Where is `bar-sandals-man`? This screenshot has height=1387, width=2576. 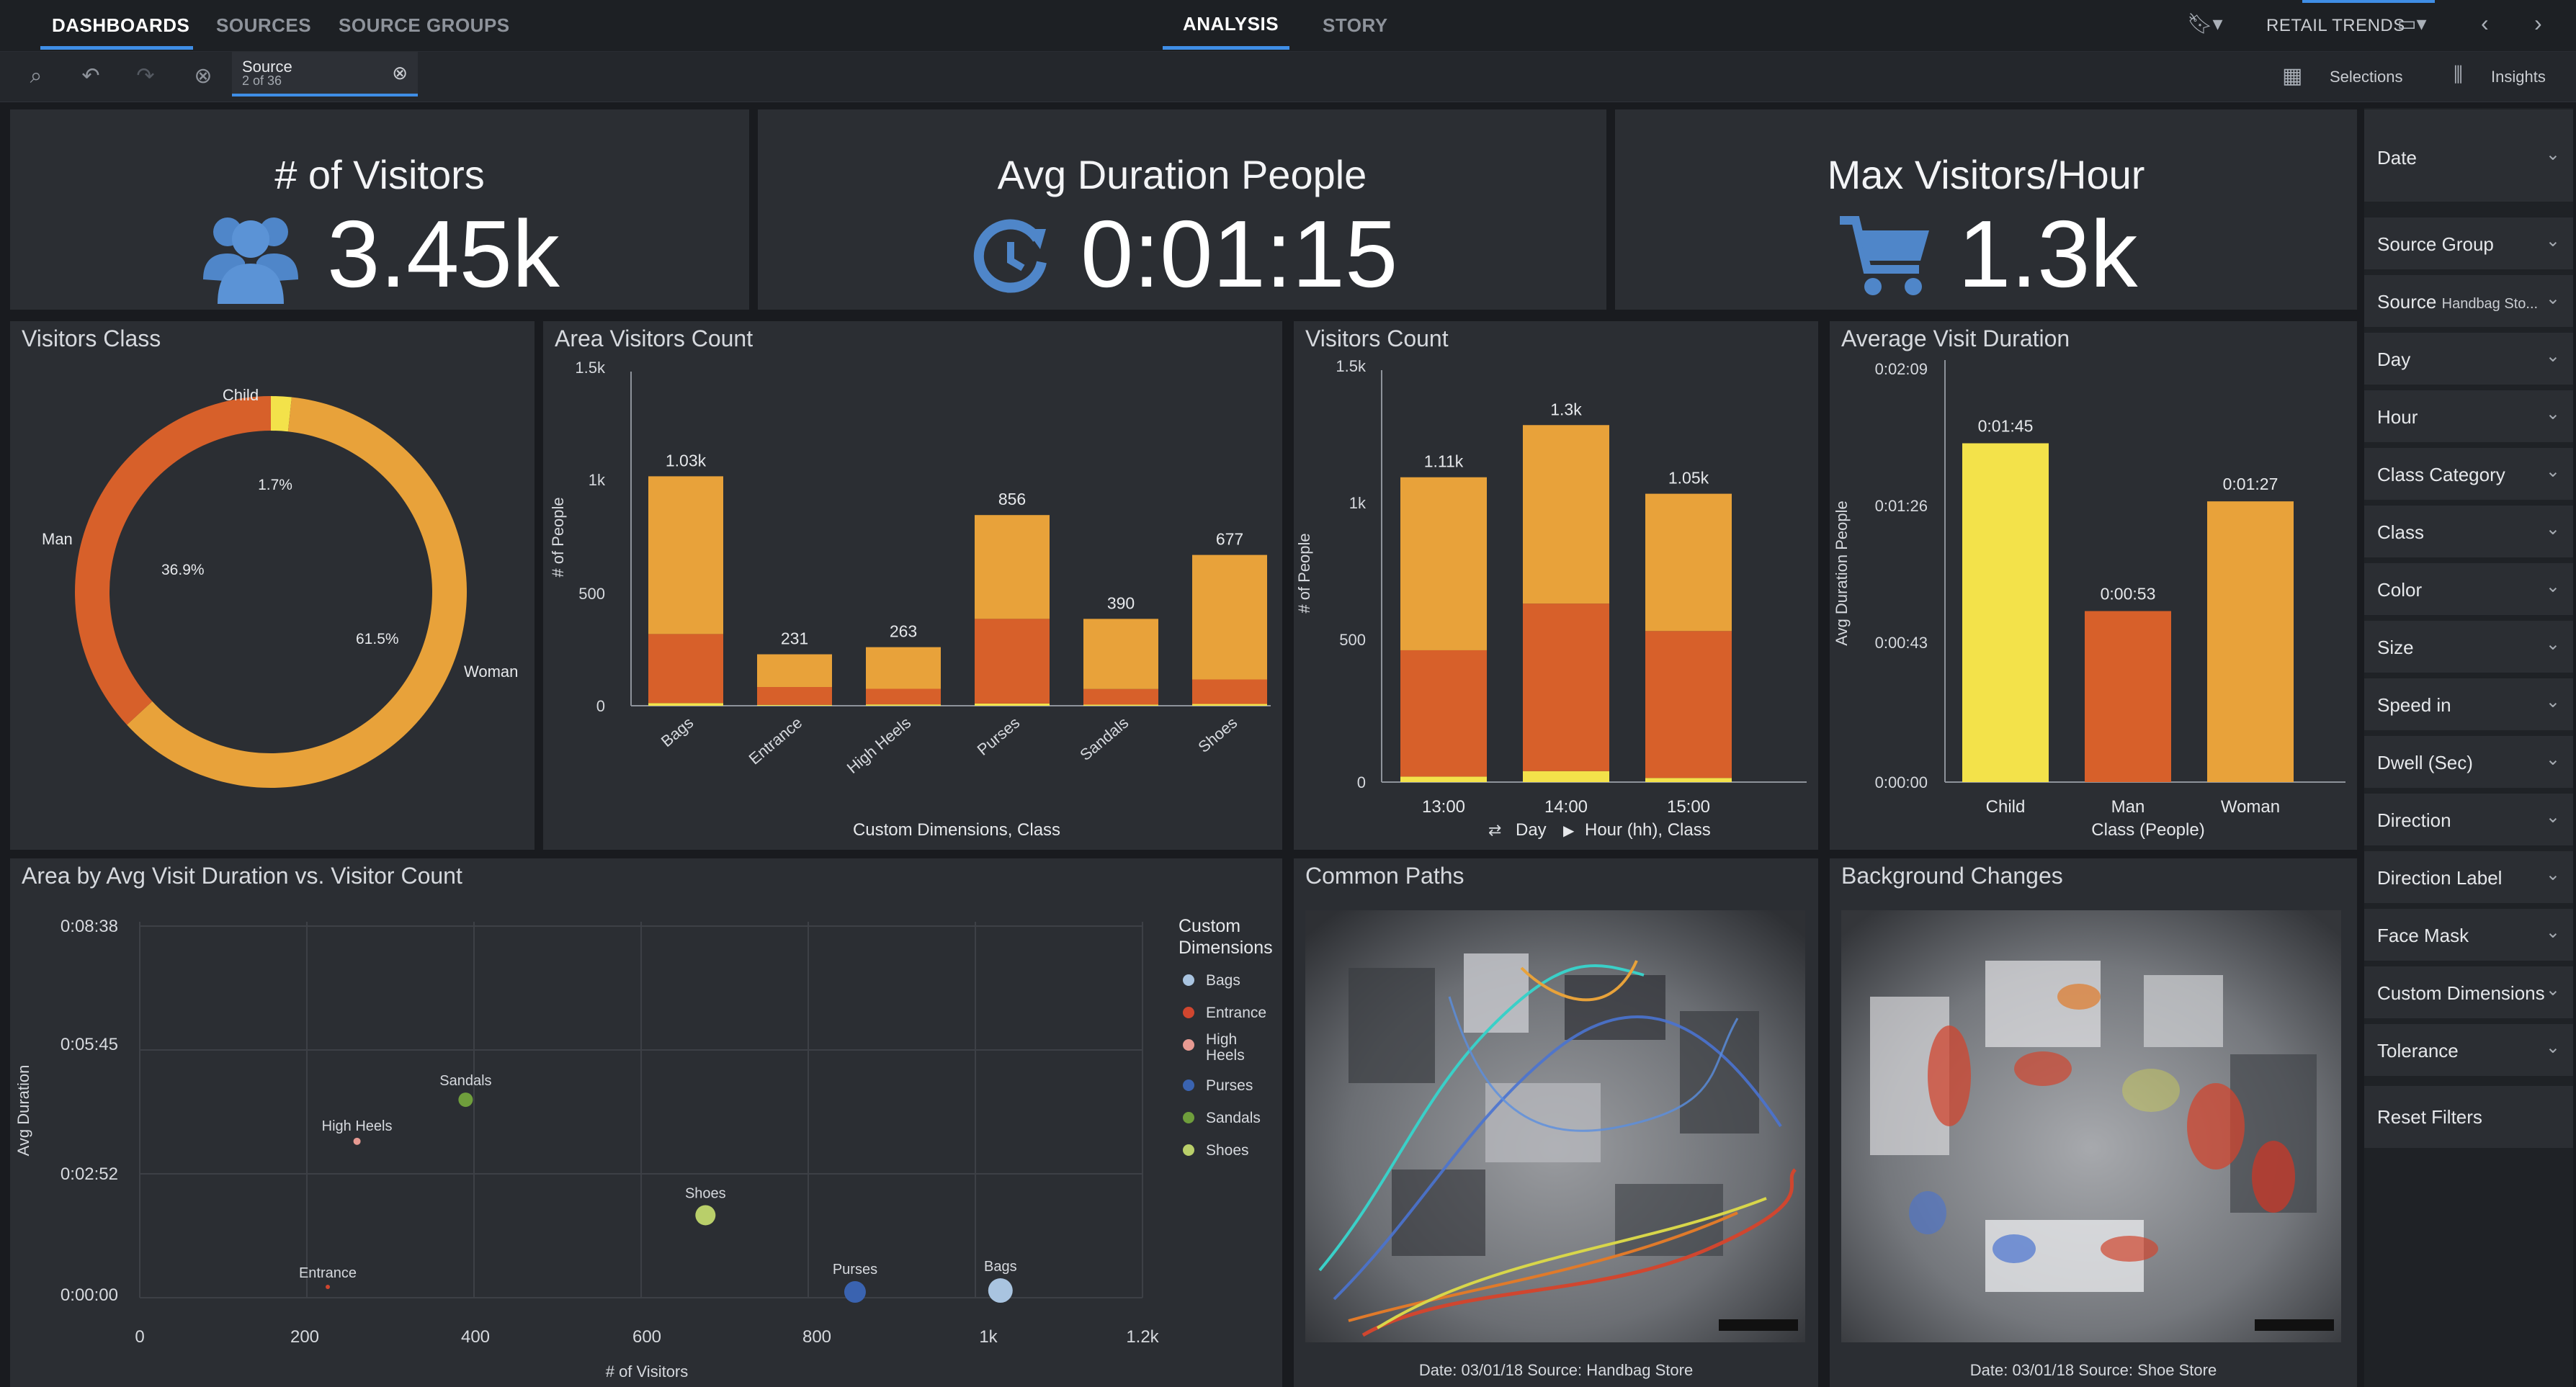 bar-sandals-man is located at coordinates (1120, 696).